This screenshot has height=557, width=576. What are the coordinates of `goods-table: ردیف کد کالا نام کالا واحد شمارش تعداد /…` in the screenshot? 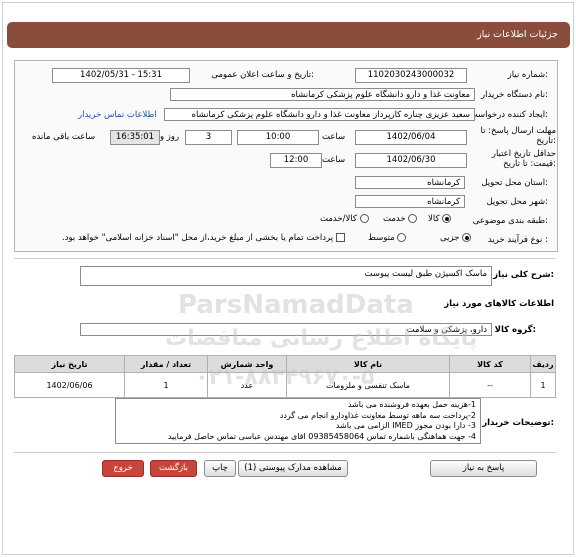 It's located at (285, 376).